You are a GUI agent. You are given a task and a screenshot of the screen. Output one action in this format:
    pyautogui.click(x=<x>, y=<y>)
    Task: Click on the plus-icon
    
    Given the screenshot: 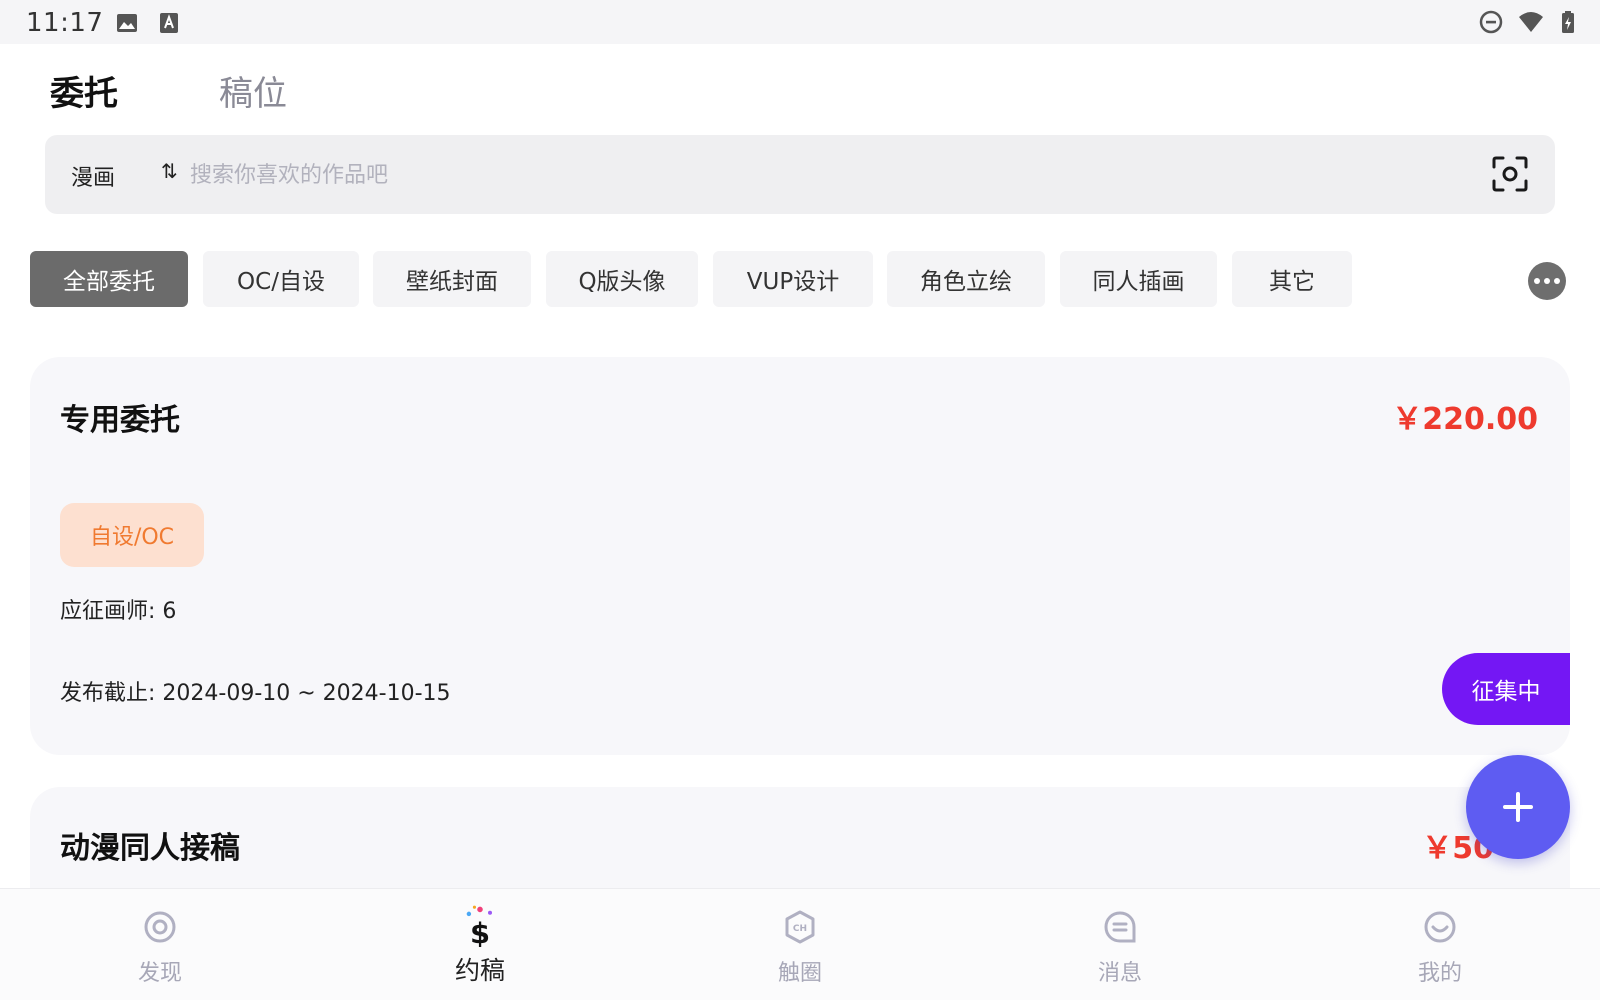 What is the action you would take?
    pyautogui.click(x=1518, y=807)
    